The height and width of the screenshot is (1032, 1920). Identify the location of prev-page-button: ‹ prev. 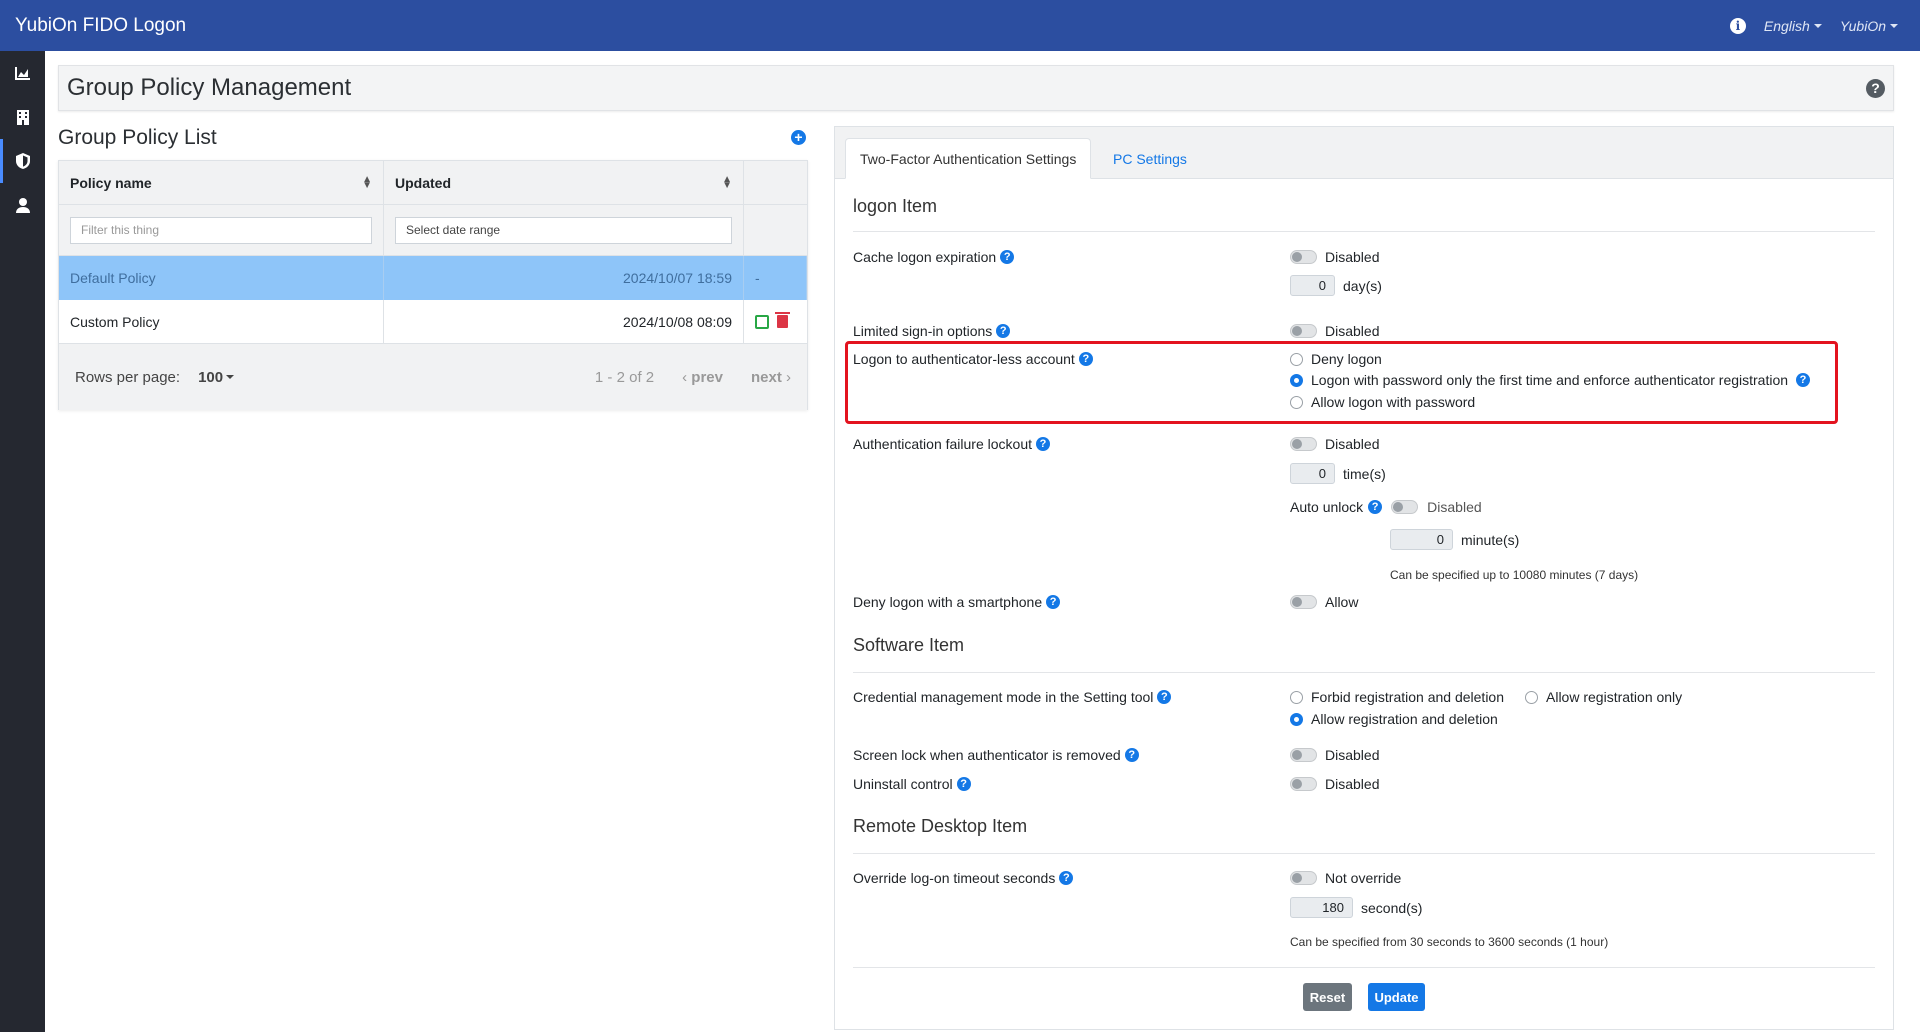
(702, 377).